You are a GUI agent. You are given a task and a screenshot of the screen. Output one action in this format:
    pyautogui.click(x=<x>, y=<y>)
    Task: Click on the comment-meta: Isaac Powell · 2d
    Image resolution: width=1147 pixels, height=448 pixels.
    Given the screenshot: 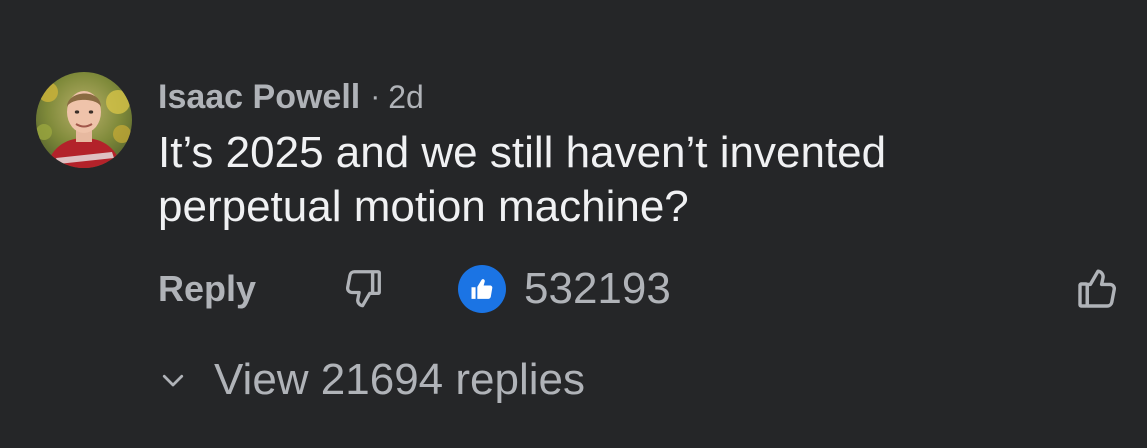 What is the action you would take?
    pyautogui.click(x=291, y=97)
    